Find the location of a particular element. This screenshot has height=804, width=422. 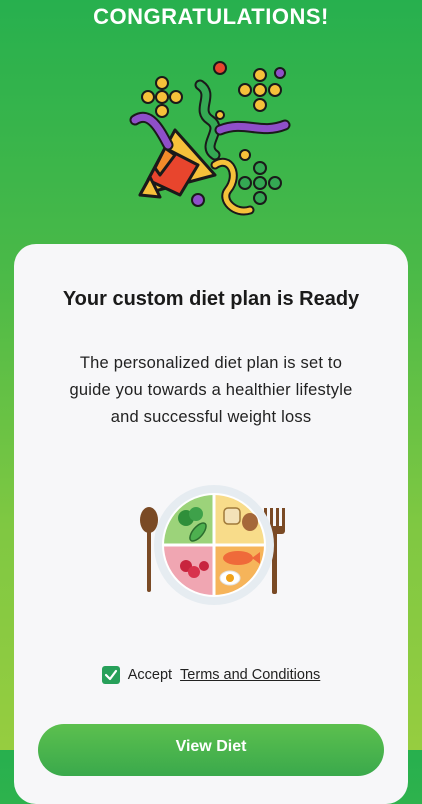

checkmark-icon is located at coordinates (110, 675).